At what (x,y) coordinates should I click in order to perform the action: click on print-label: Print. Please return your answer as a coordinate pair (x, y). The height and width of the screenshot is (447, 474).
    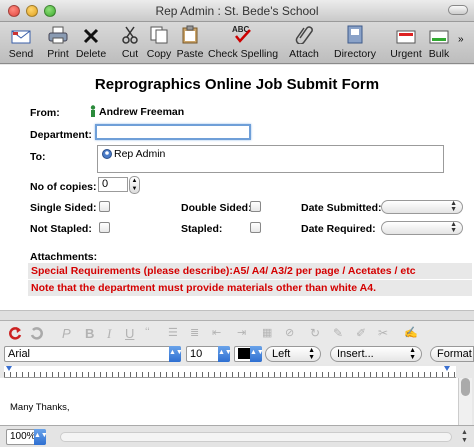
    Looking at the image, I should click on (58, 54).